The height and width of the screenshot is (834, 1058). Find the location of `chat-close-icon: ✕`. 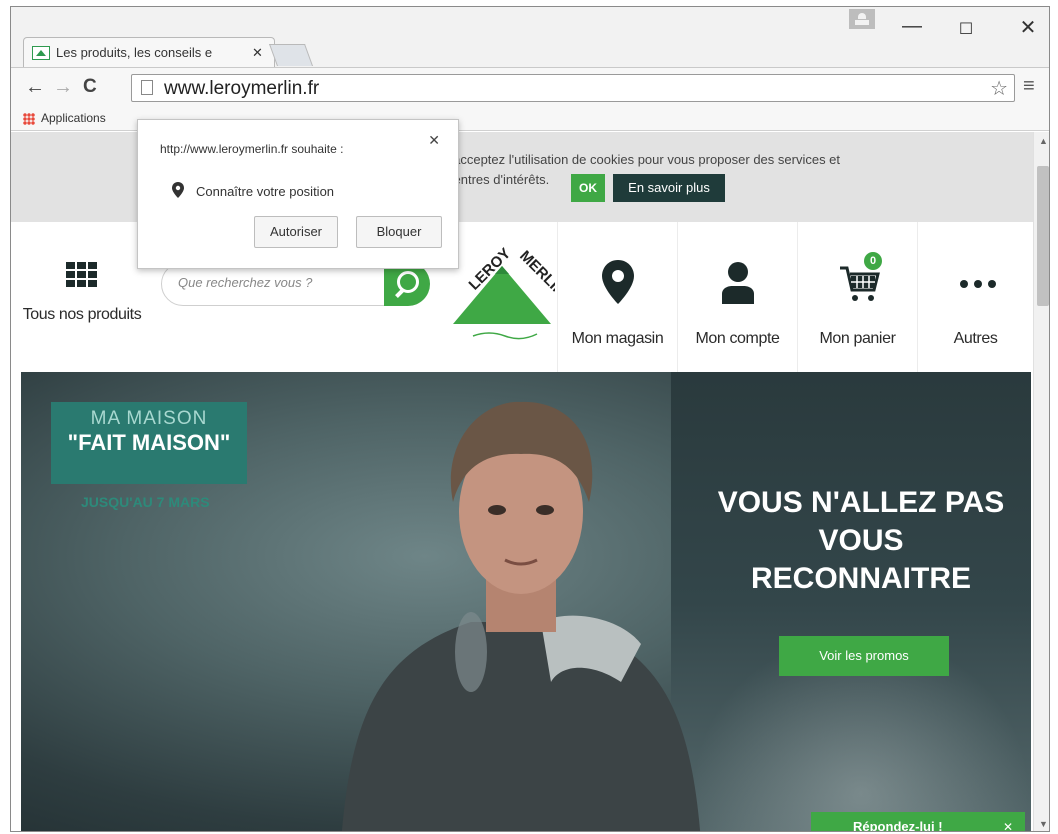

chat-close-icon: ✕ is located at coordinates (1008, 821).